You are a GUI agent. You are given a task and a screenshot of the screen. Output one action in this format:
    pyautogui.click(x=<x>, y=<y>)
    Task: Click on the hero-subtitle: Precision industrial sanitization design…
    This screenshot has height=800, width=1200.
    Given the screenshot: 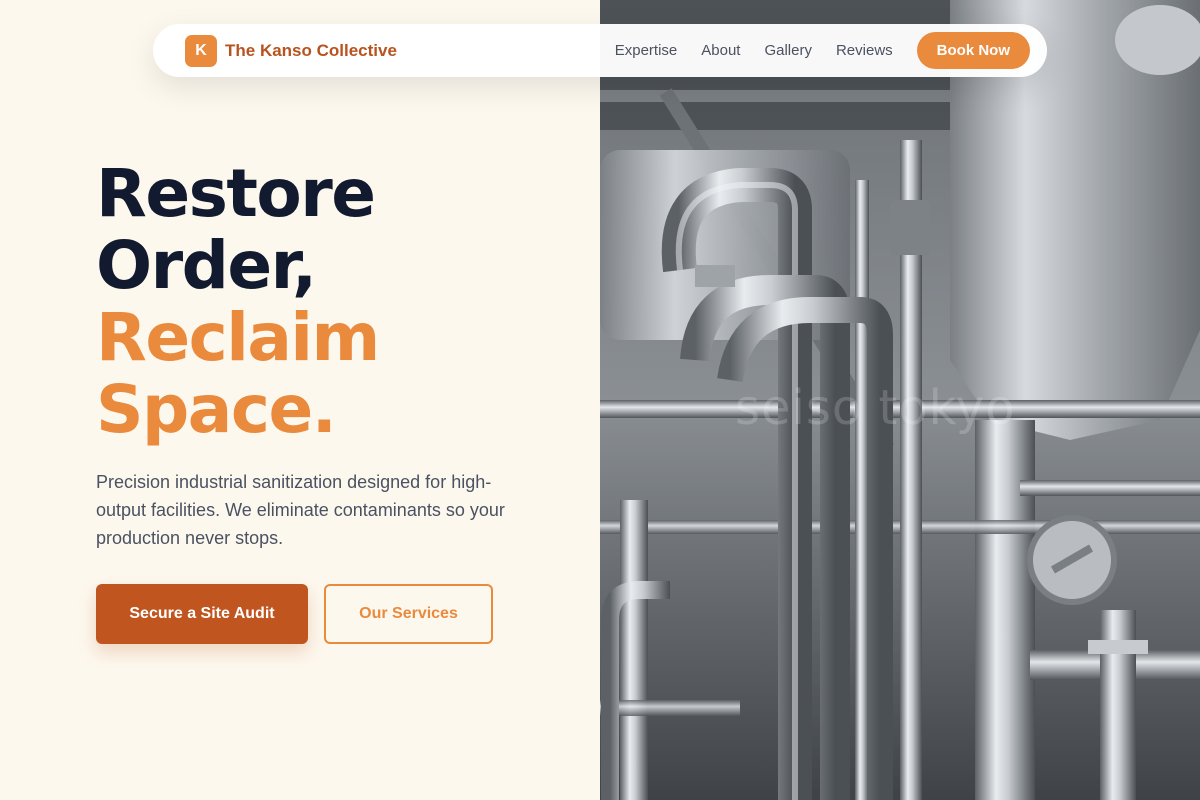 What is the action you would take?
    pyautogui.click(x=300, y=510)
    